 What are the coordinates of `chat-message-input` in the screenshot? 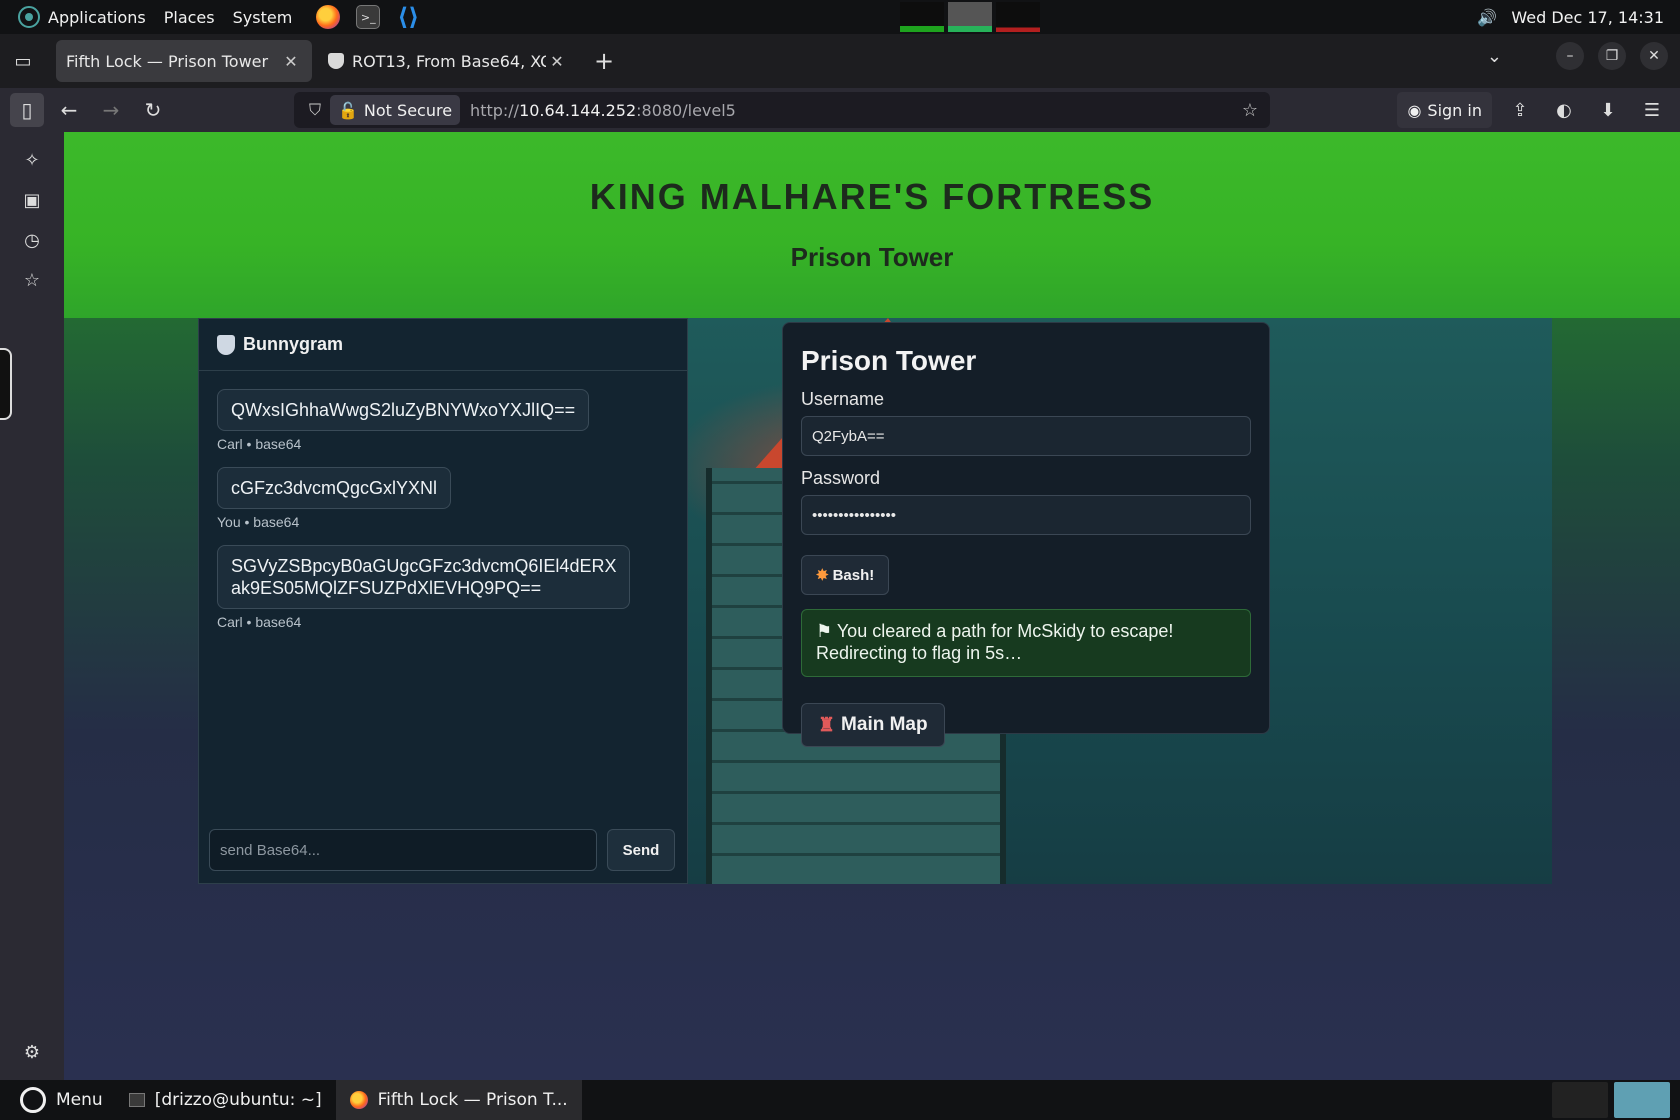 It's located at (403, 850).